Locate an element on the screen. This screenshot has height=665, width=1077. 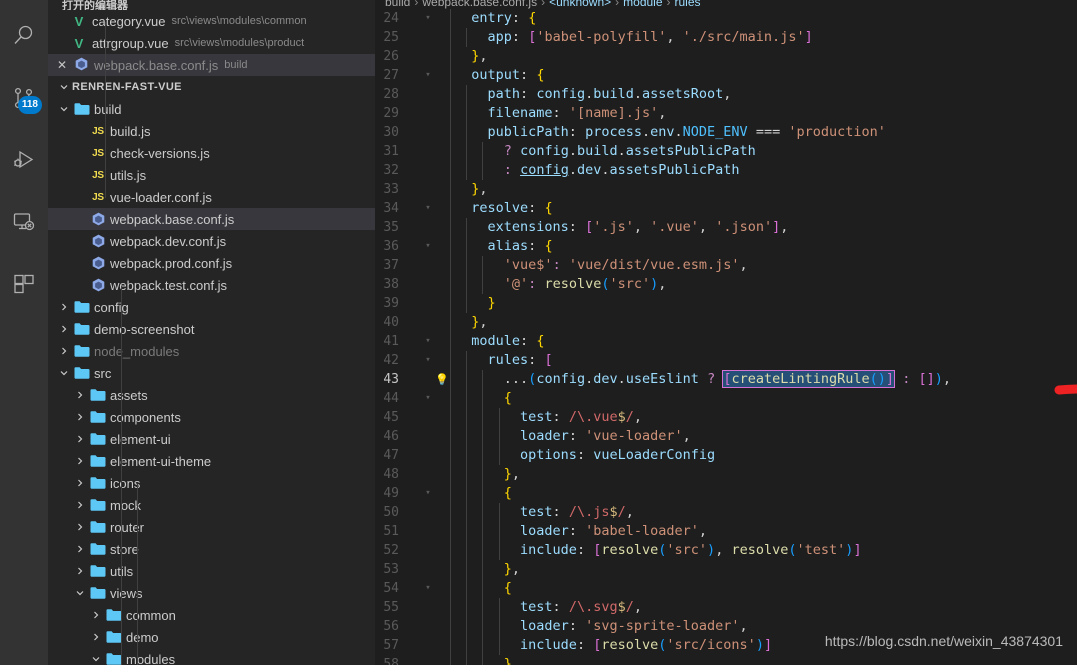
extensions-icon is located at coordinates (24, 284).